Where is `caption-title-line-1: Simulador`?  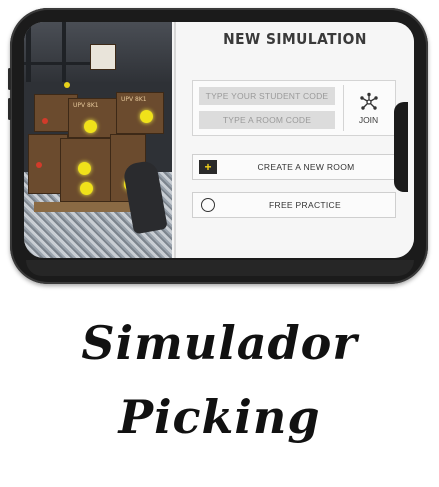 caption-title-line-1: Simulador is located at coordinates (219, 343).